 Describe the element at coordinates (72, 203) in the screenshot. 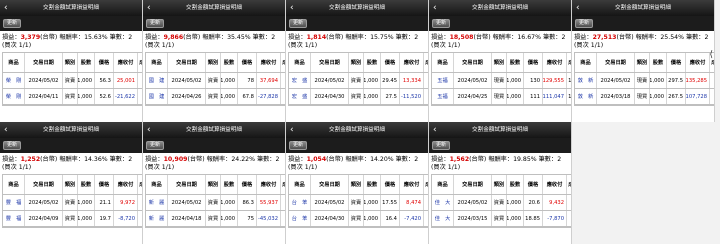

I see `table-row: 豐 福2024/05/02資賣1,00021.19,97221` at that location.